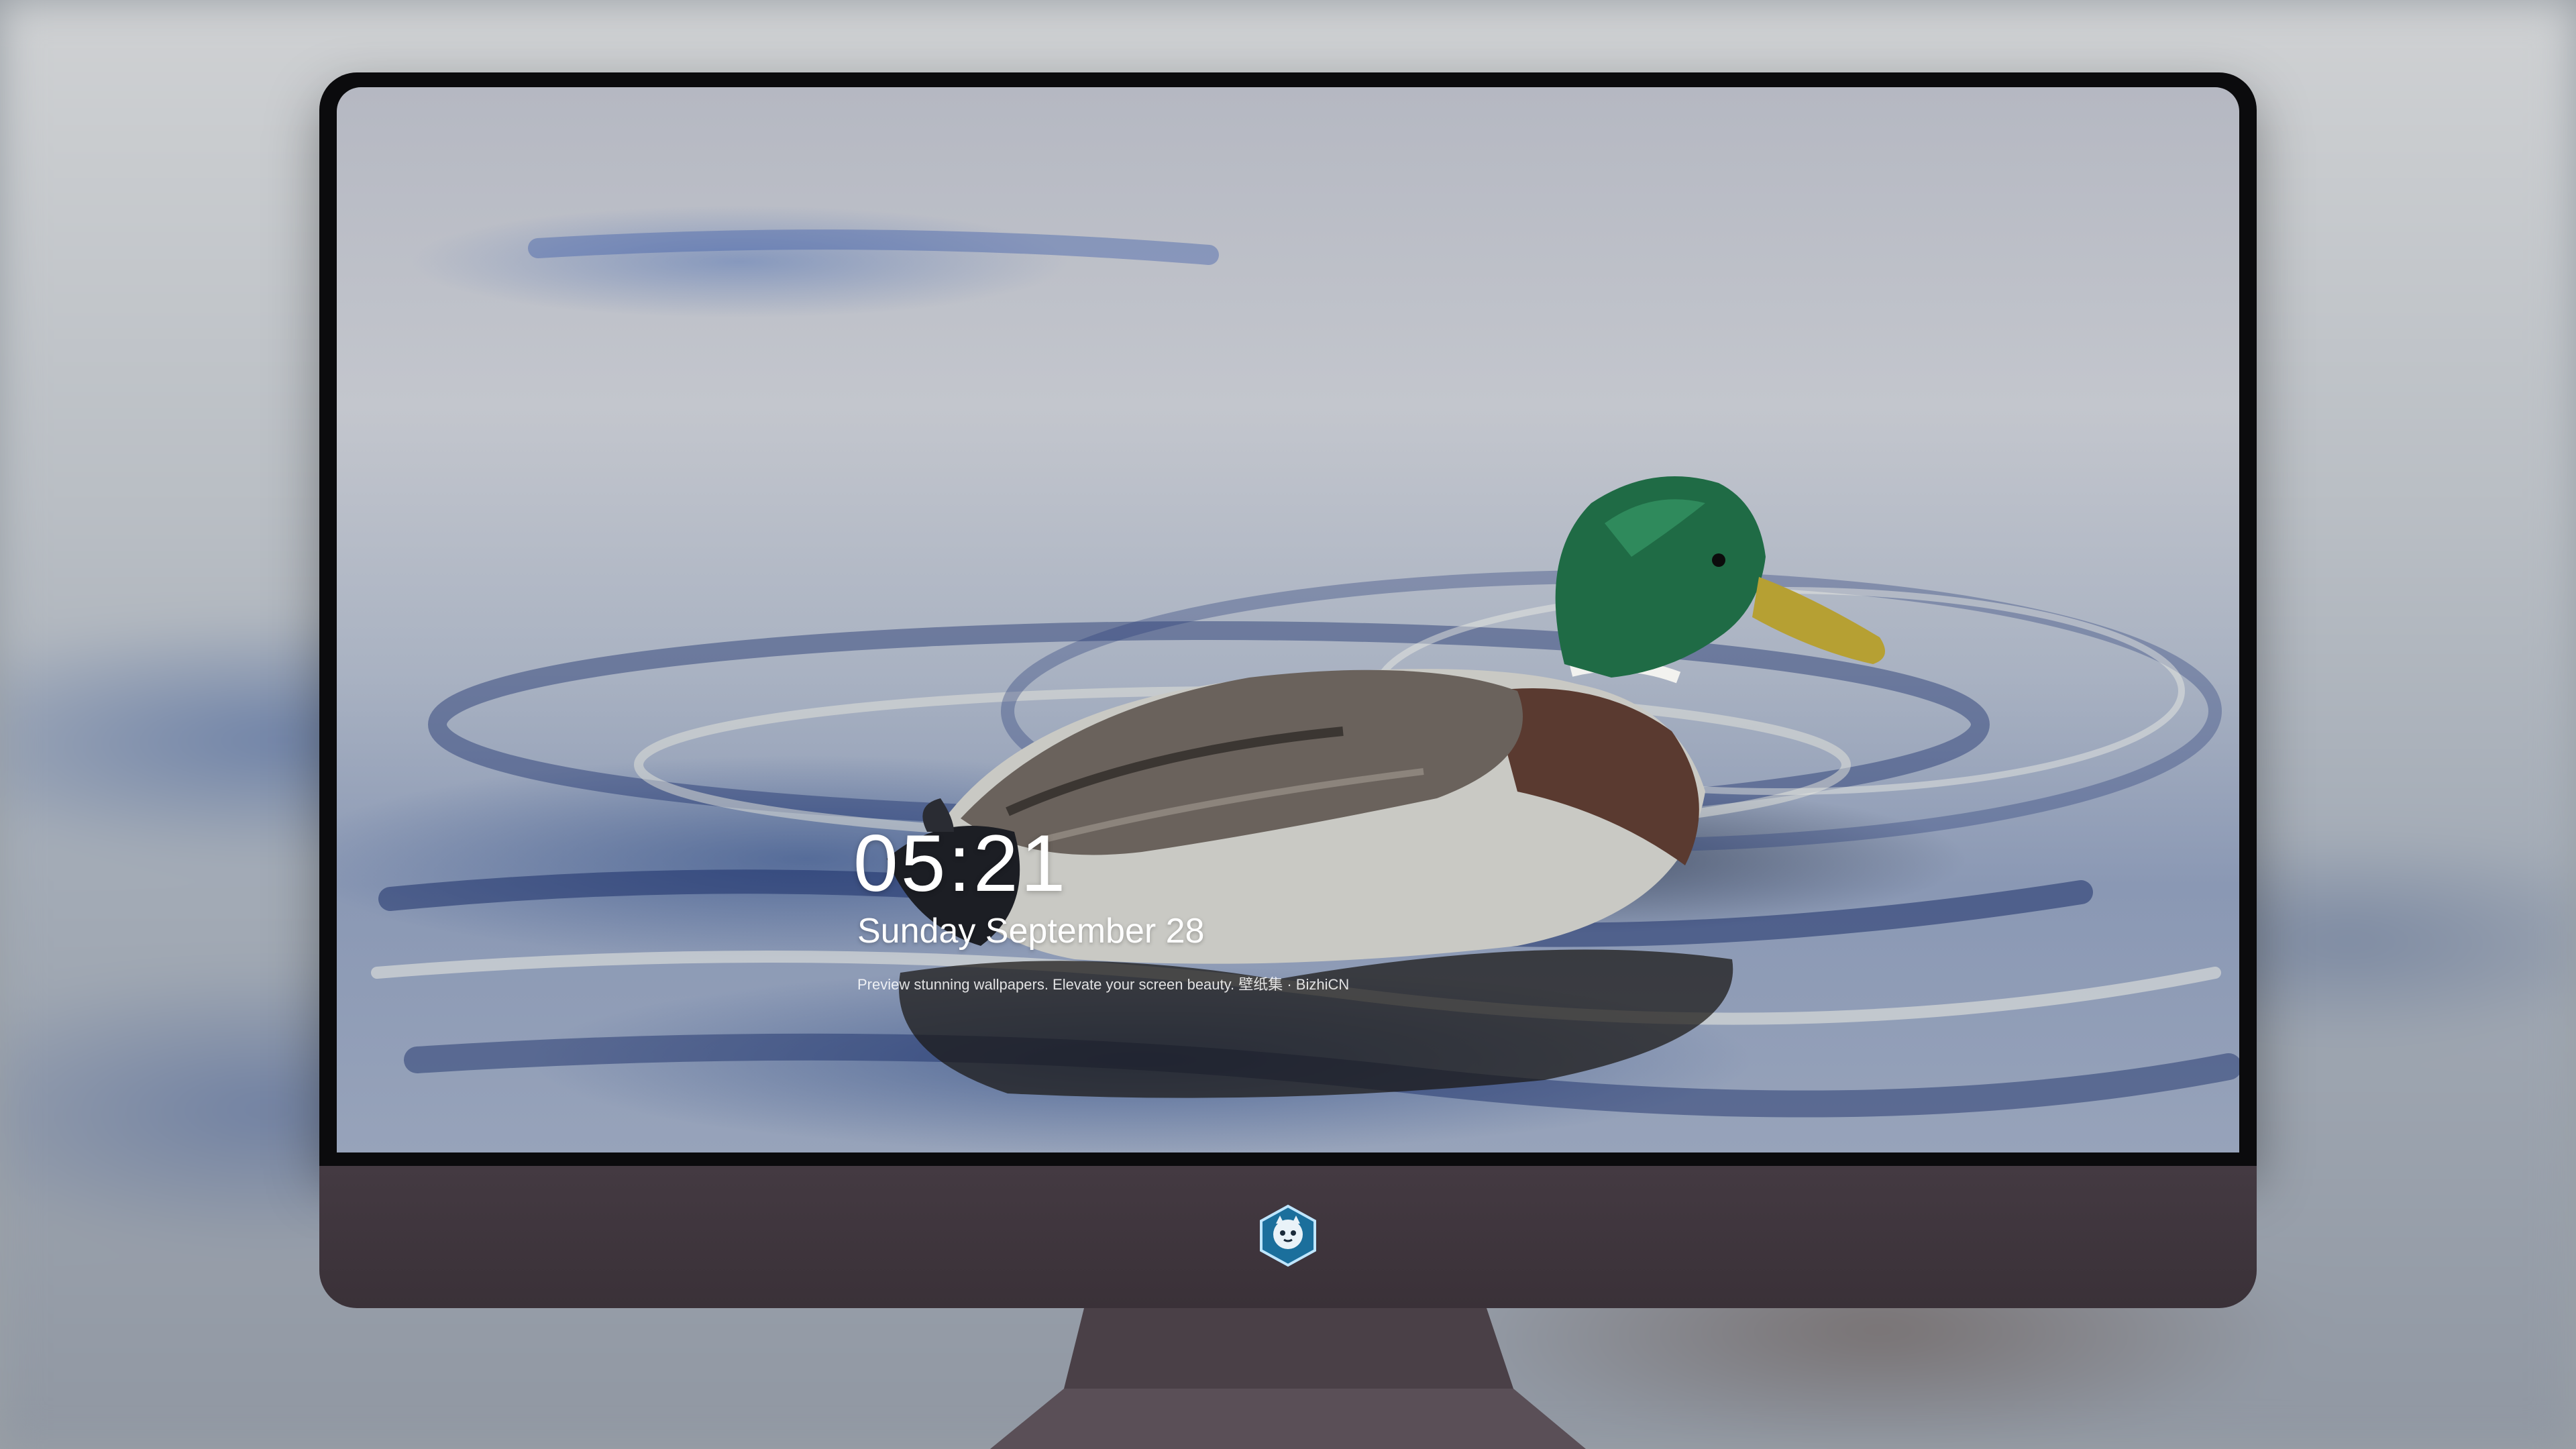 This screenshot has width=2576, height=1449. Describe the element at coordinates (1288, 1235) in the screenshot. I see `mascot-logo-icon` at that location.